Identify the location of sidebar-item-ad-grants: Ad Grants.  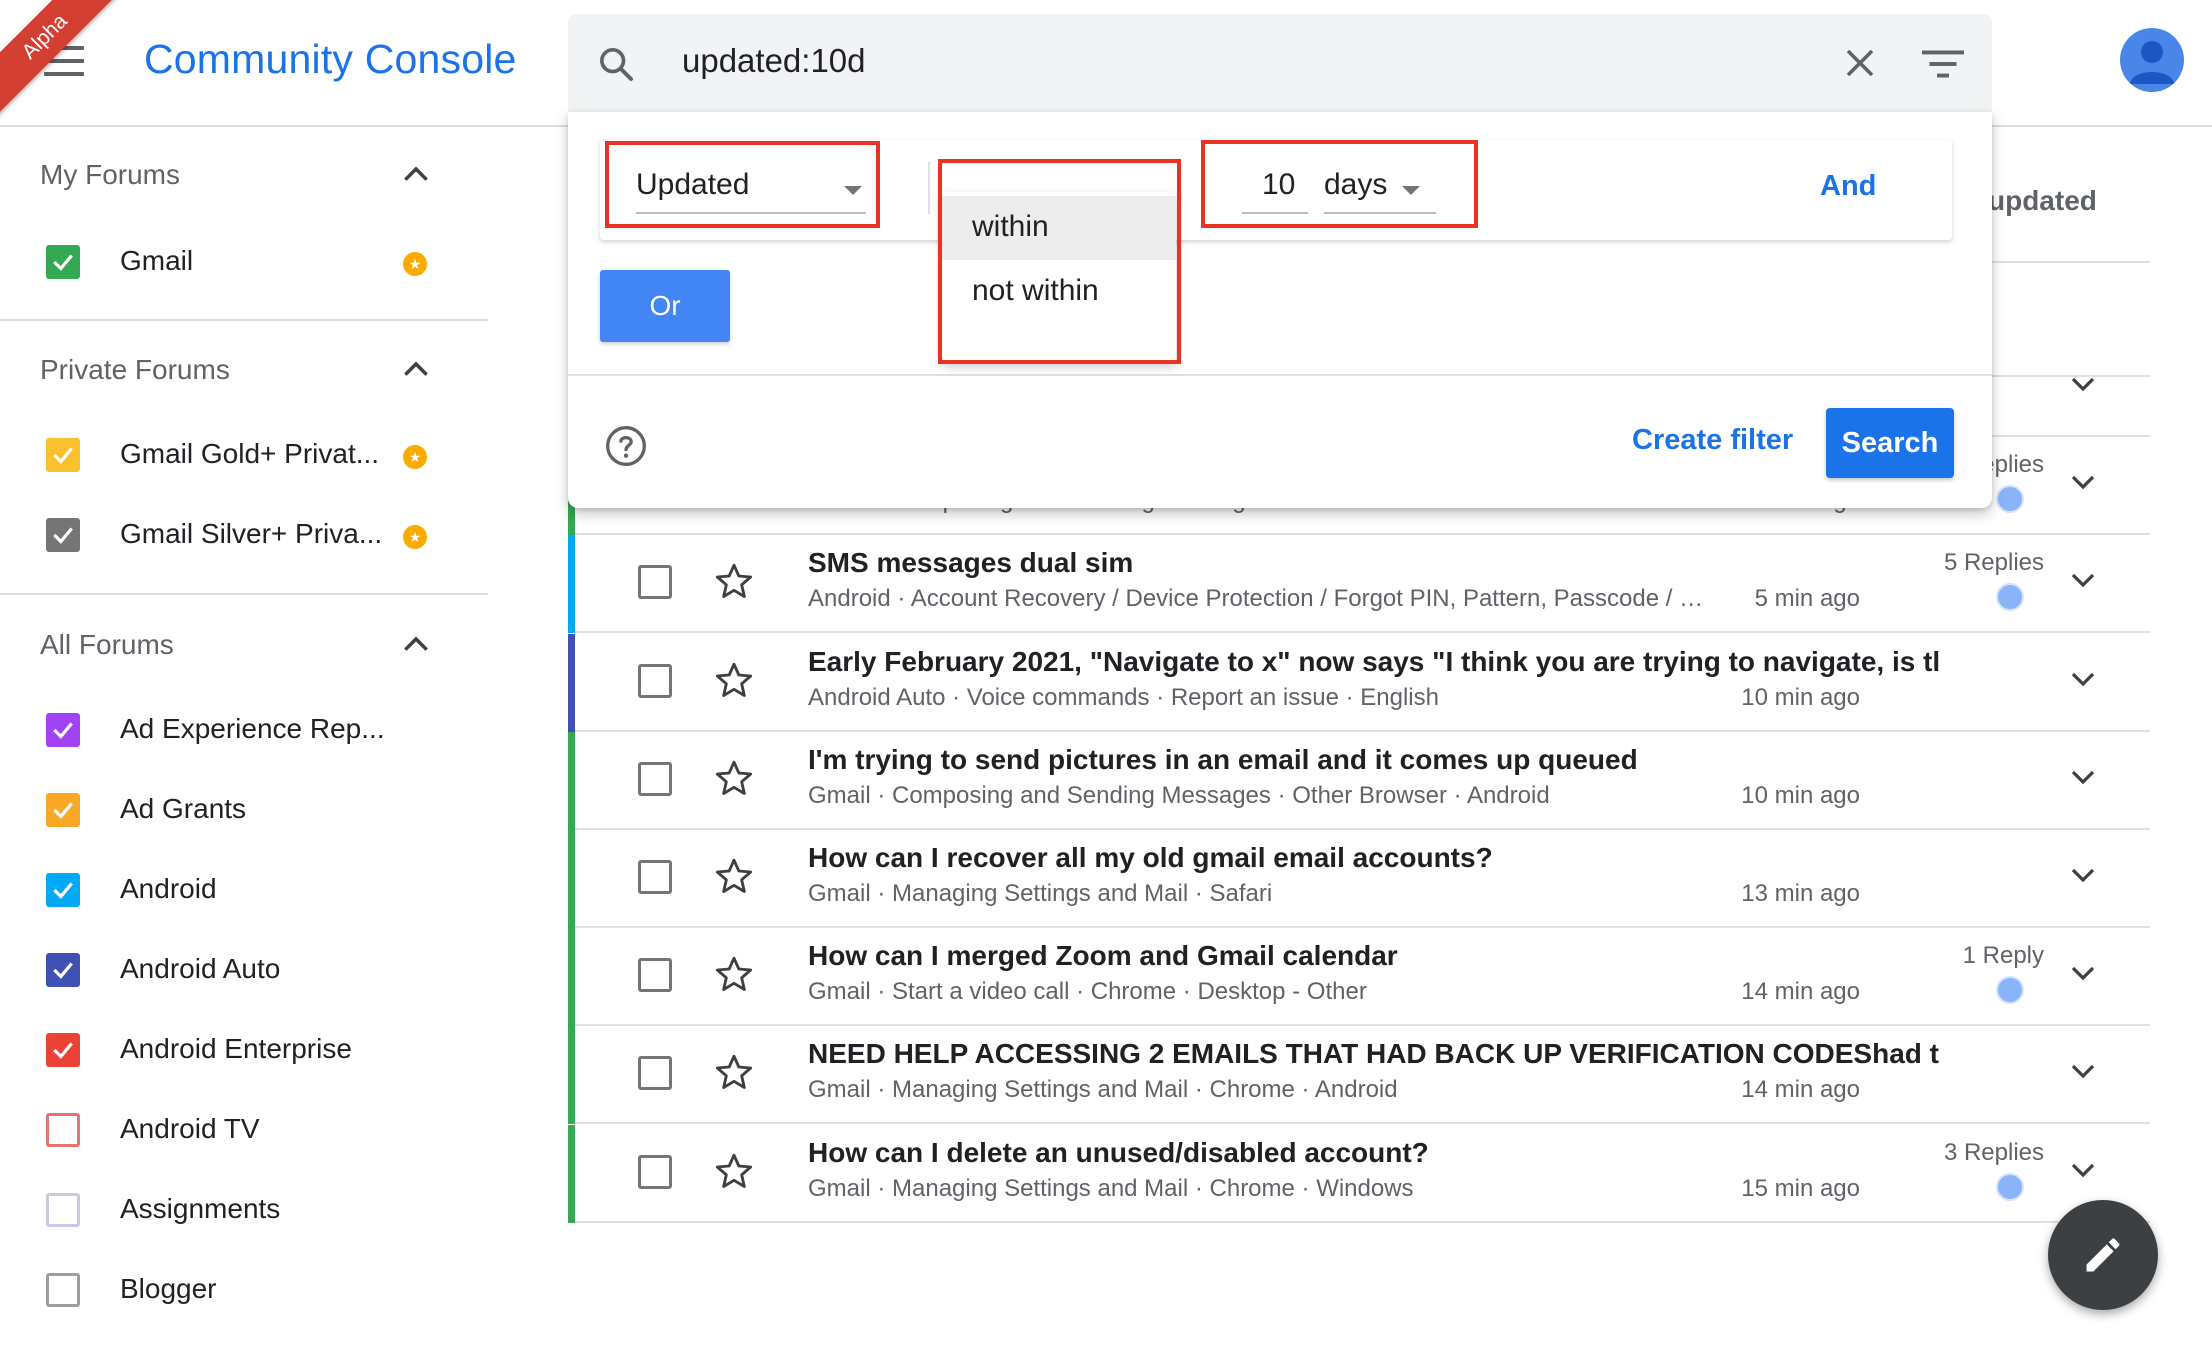
(245, 810).